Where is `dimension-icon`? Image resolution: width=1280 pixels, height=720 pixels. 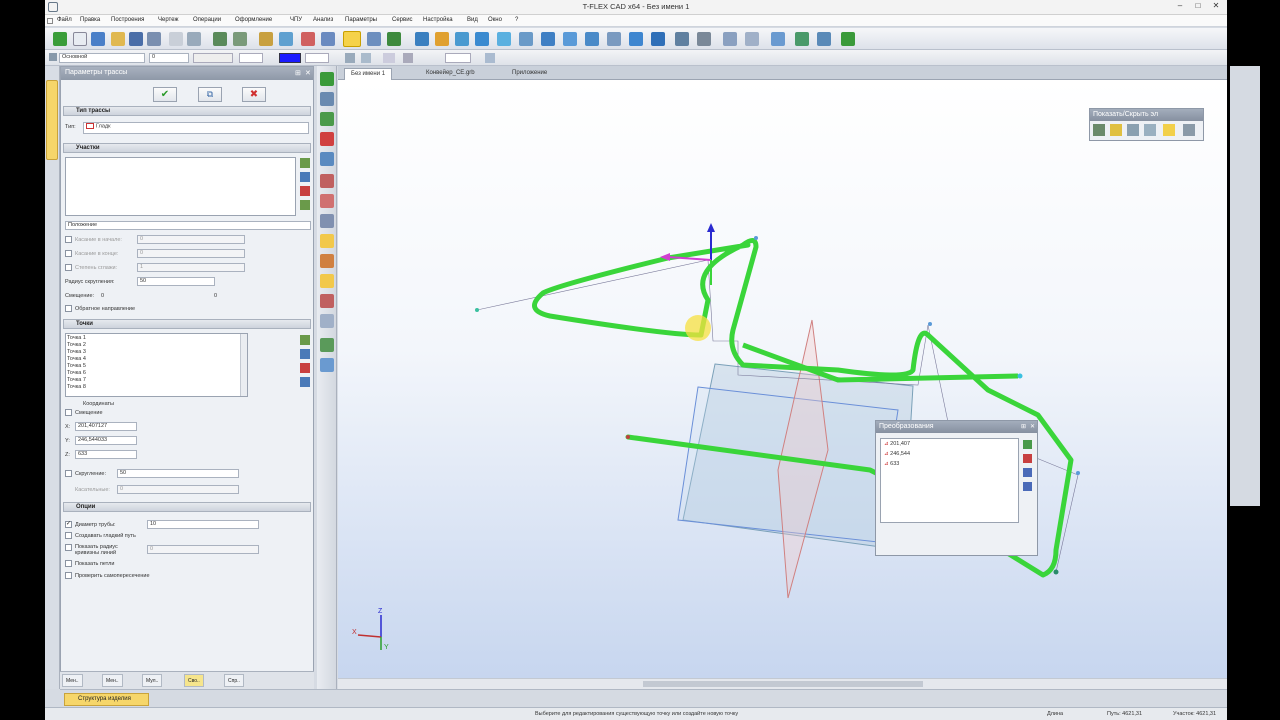 dimension-icon is located at coordinates (704, 39).